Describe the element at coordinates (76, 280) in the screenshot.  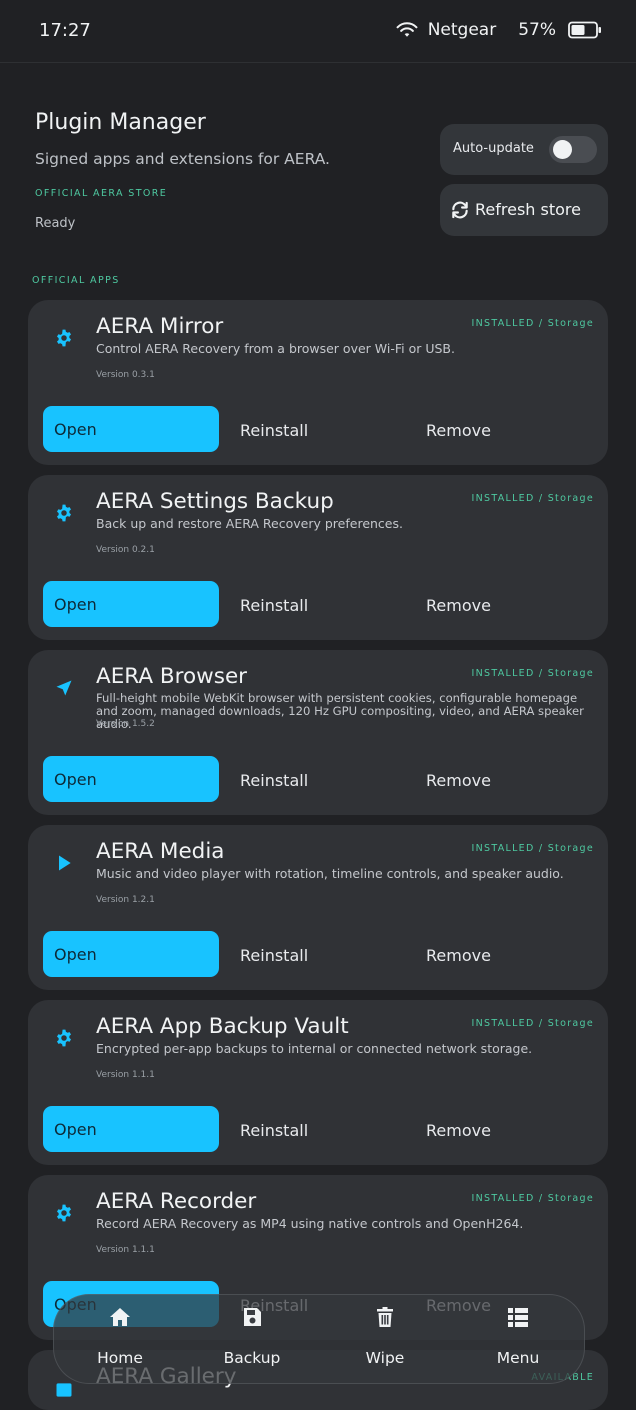
I see `section-label: OFFICIAL APPS` at that location.